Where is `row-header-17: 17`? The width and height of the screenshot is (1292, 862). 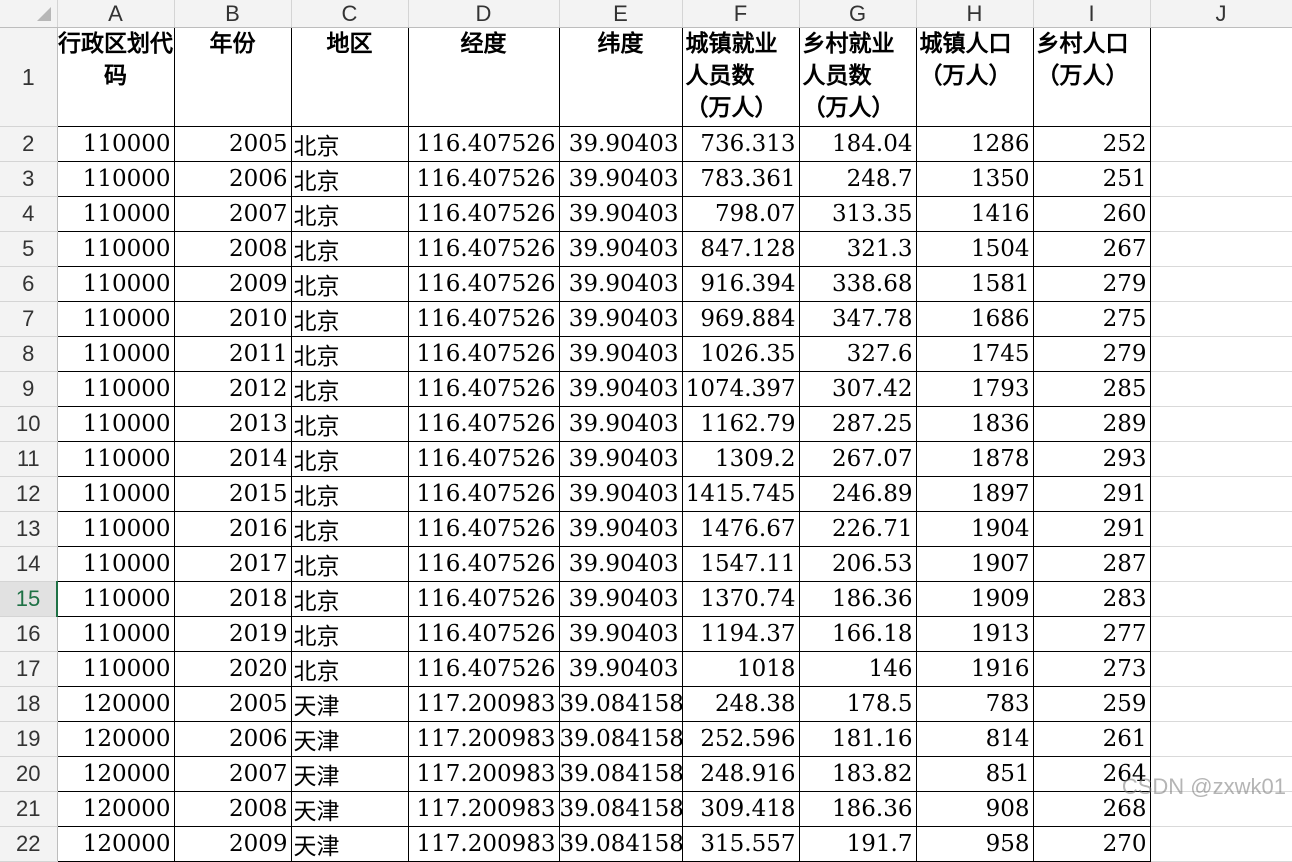
row-header-17: 17 is located at coordinates (29, 669).